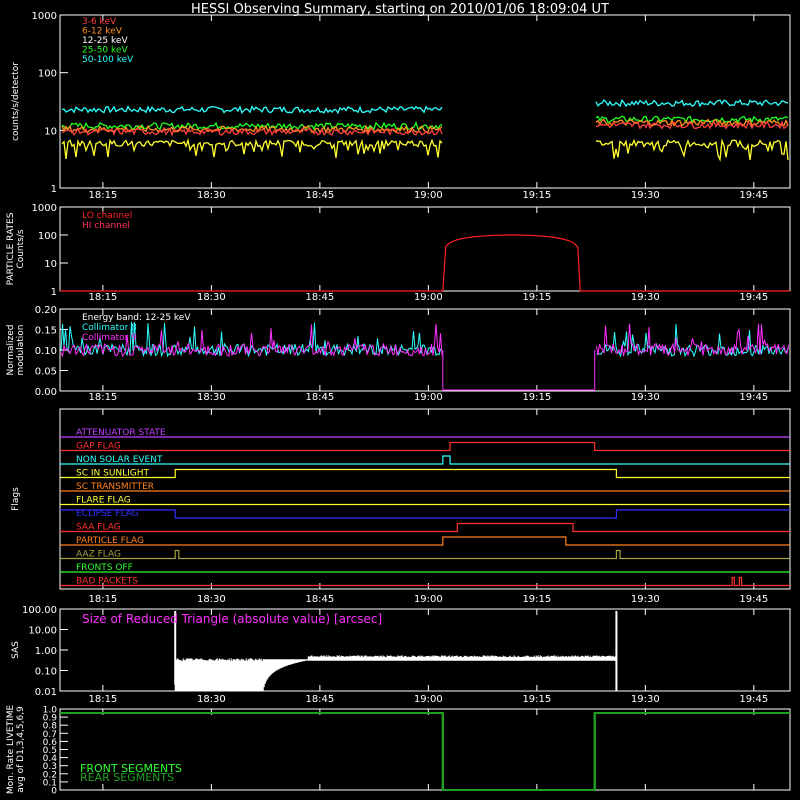  I want to click on annotation: Collimator 8, so click(109, 328).